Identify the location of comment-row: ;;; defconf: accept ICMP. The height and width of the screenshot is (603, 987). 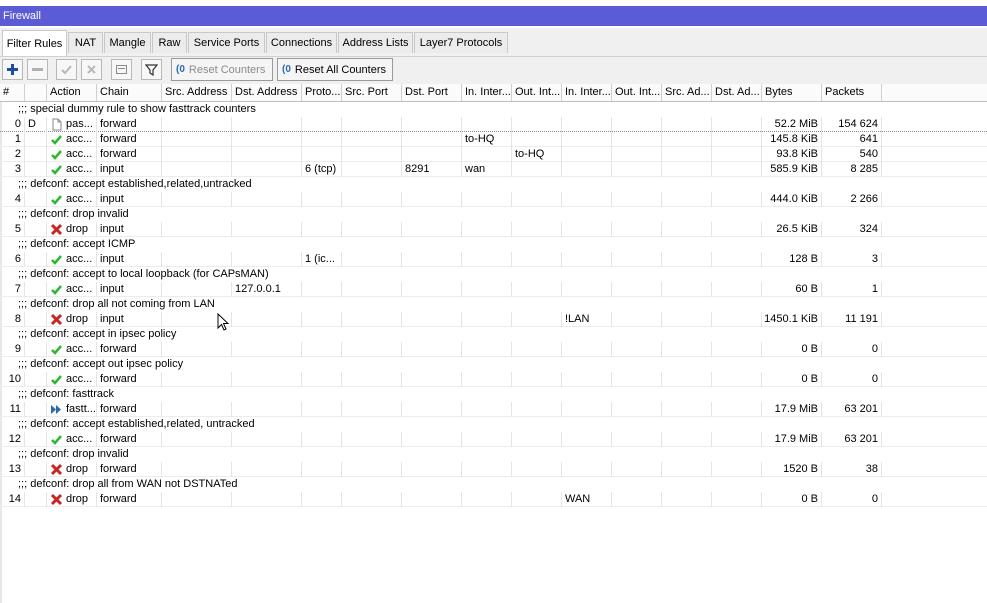
(493, 244).